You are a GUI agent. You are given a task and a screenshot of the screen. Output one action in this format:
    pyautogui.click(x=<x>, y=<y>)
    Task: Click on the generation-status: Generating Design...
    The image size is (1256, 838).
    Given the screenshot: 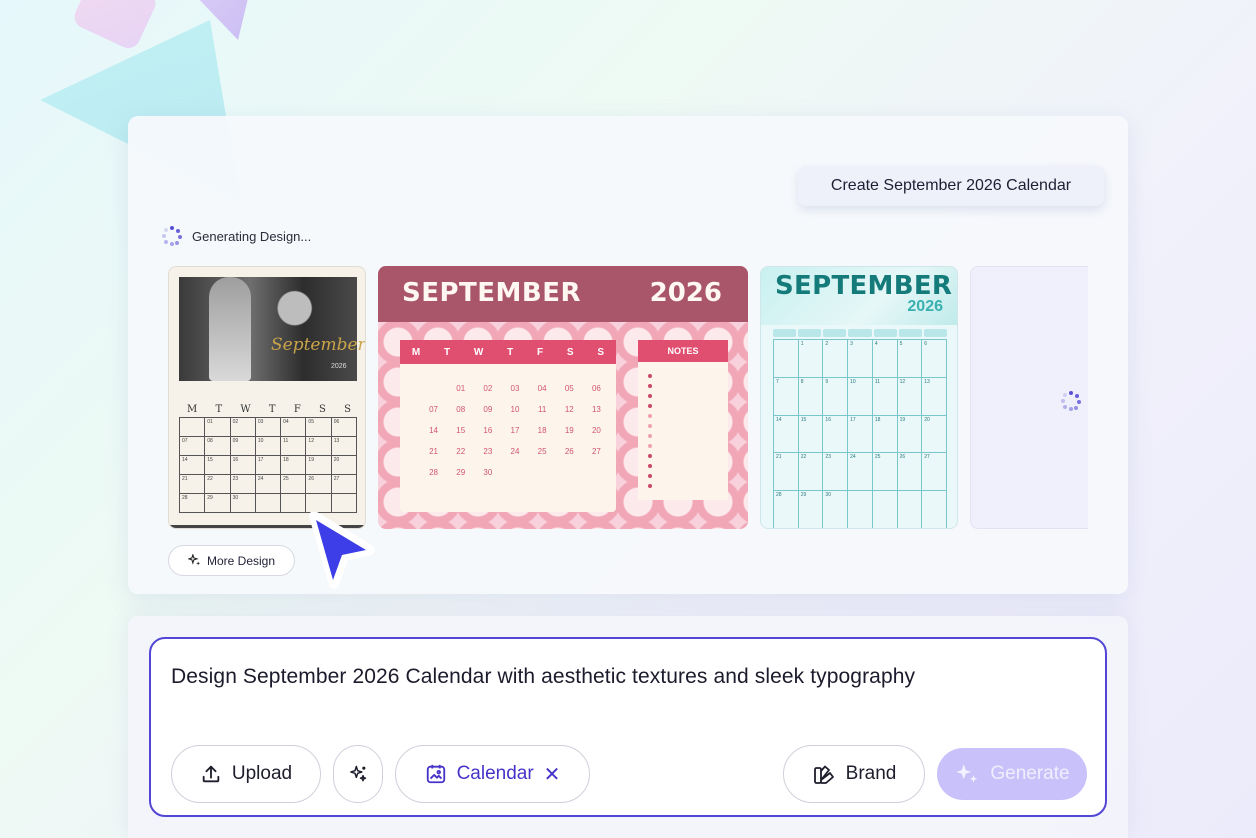 What is the action you would take?
    pyautogui.click(x=236, y=236)
    